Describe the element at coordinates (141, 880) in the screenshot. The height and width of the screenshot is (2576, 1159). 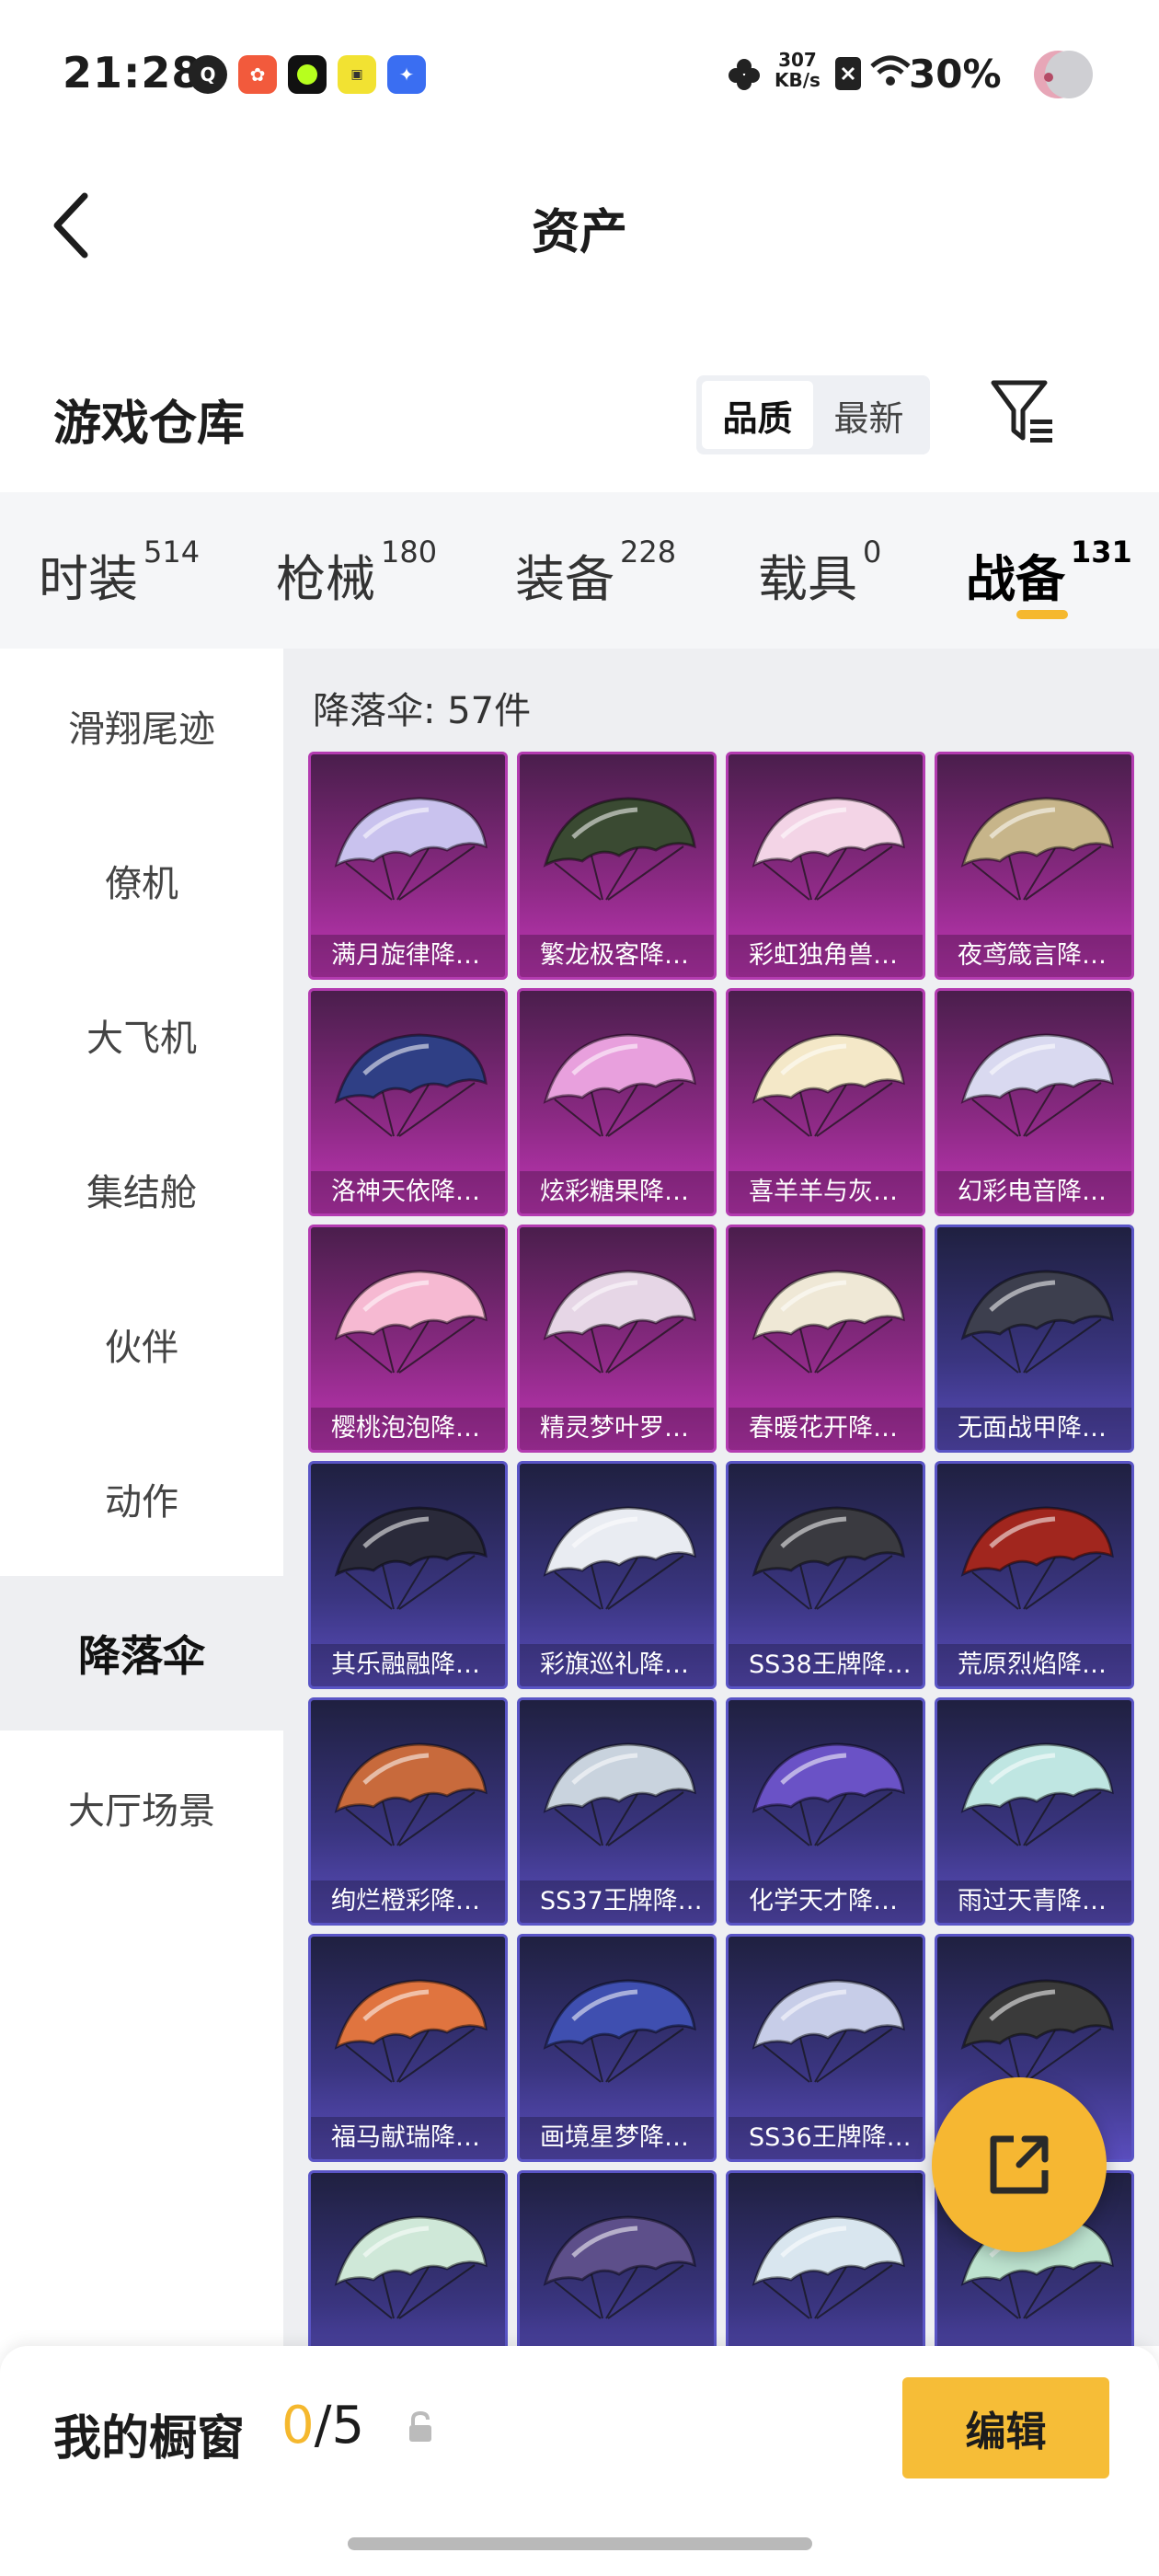
I see `sidebar-item-wingman: 僚机` at that location.